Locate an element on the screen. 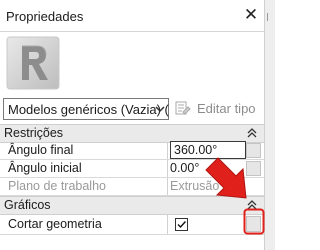 The image size is (320, 250). type-selector-value: Modelos genéricos (Vazia) ( is located at coordinates (88, 109).